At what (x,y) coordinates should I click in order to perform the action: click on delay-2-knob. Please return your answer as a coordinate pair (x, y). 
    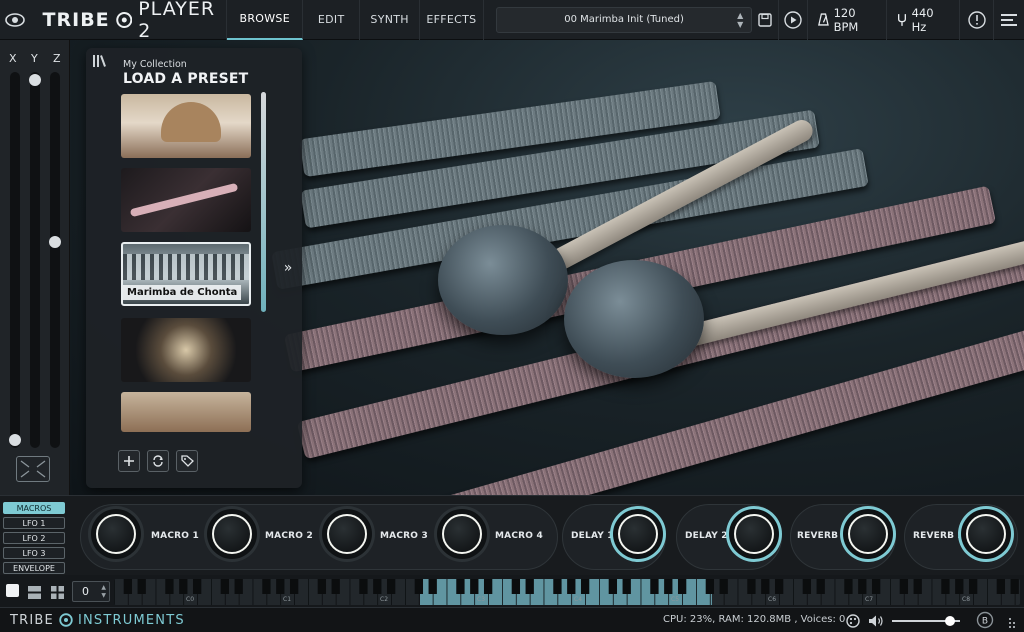
    Looking at the image, I should click on (754, 534).